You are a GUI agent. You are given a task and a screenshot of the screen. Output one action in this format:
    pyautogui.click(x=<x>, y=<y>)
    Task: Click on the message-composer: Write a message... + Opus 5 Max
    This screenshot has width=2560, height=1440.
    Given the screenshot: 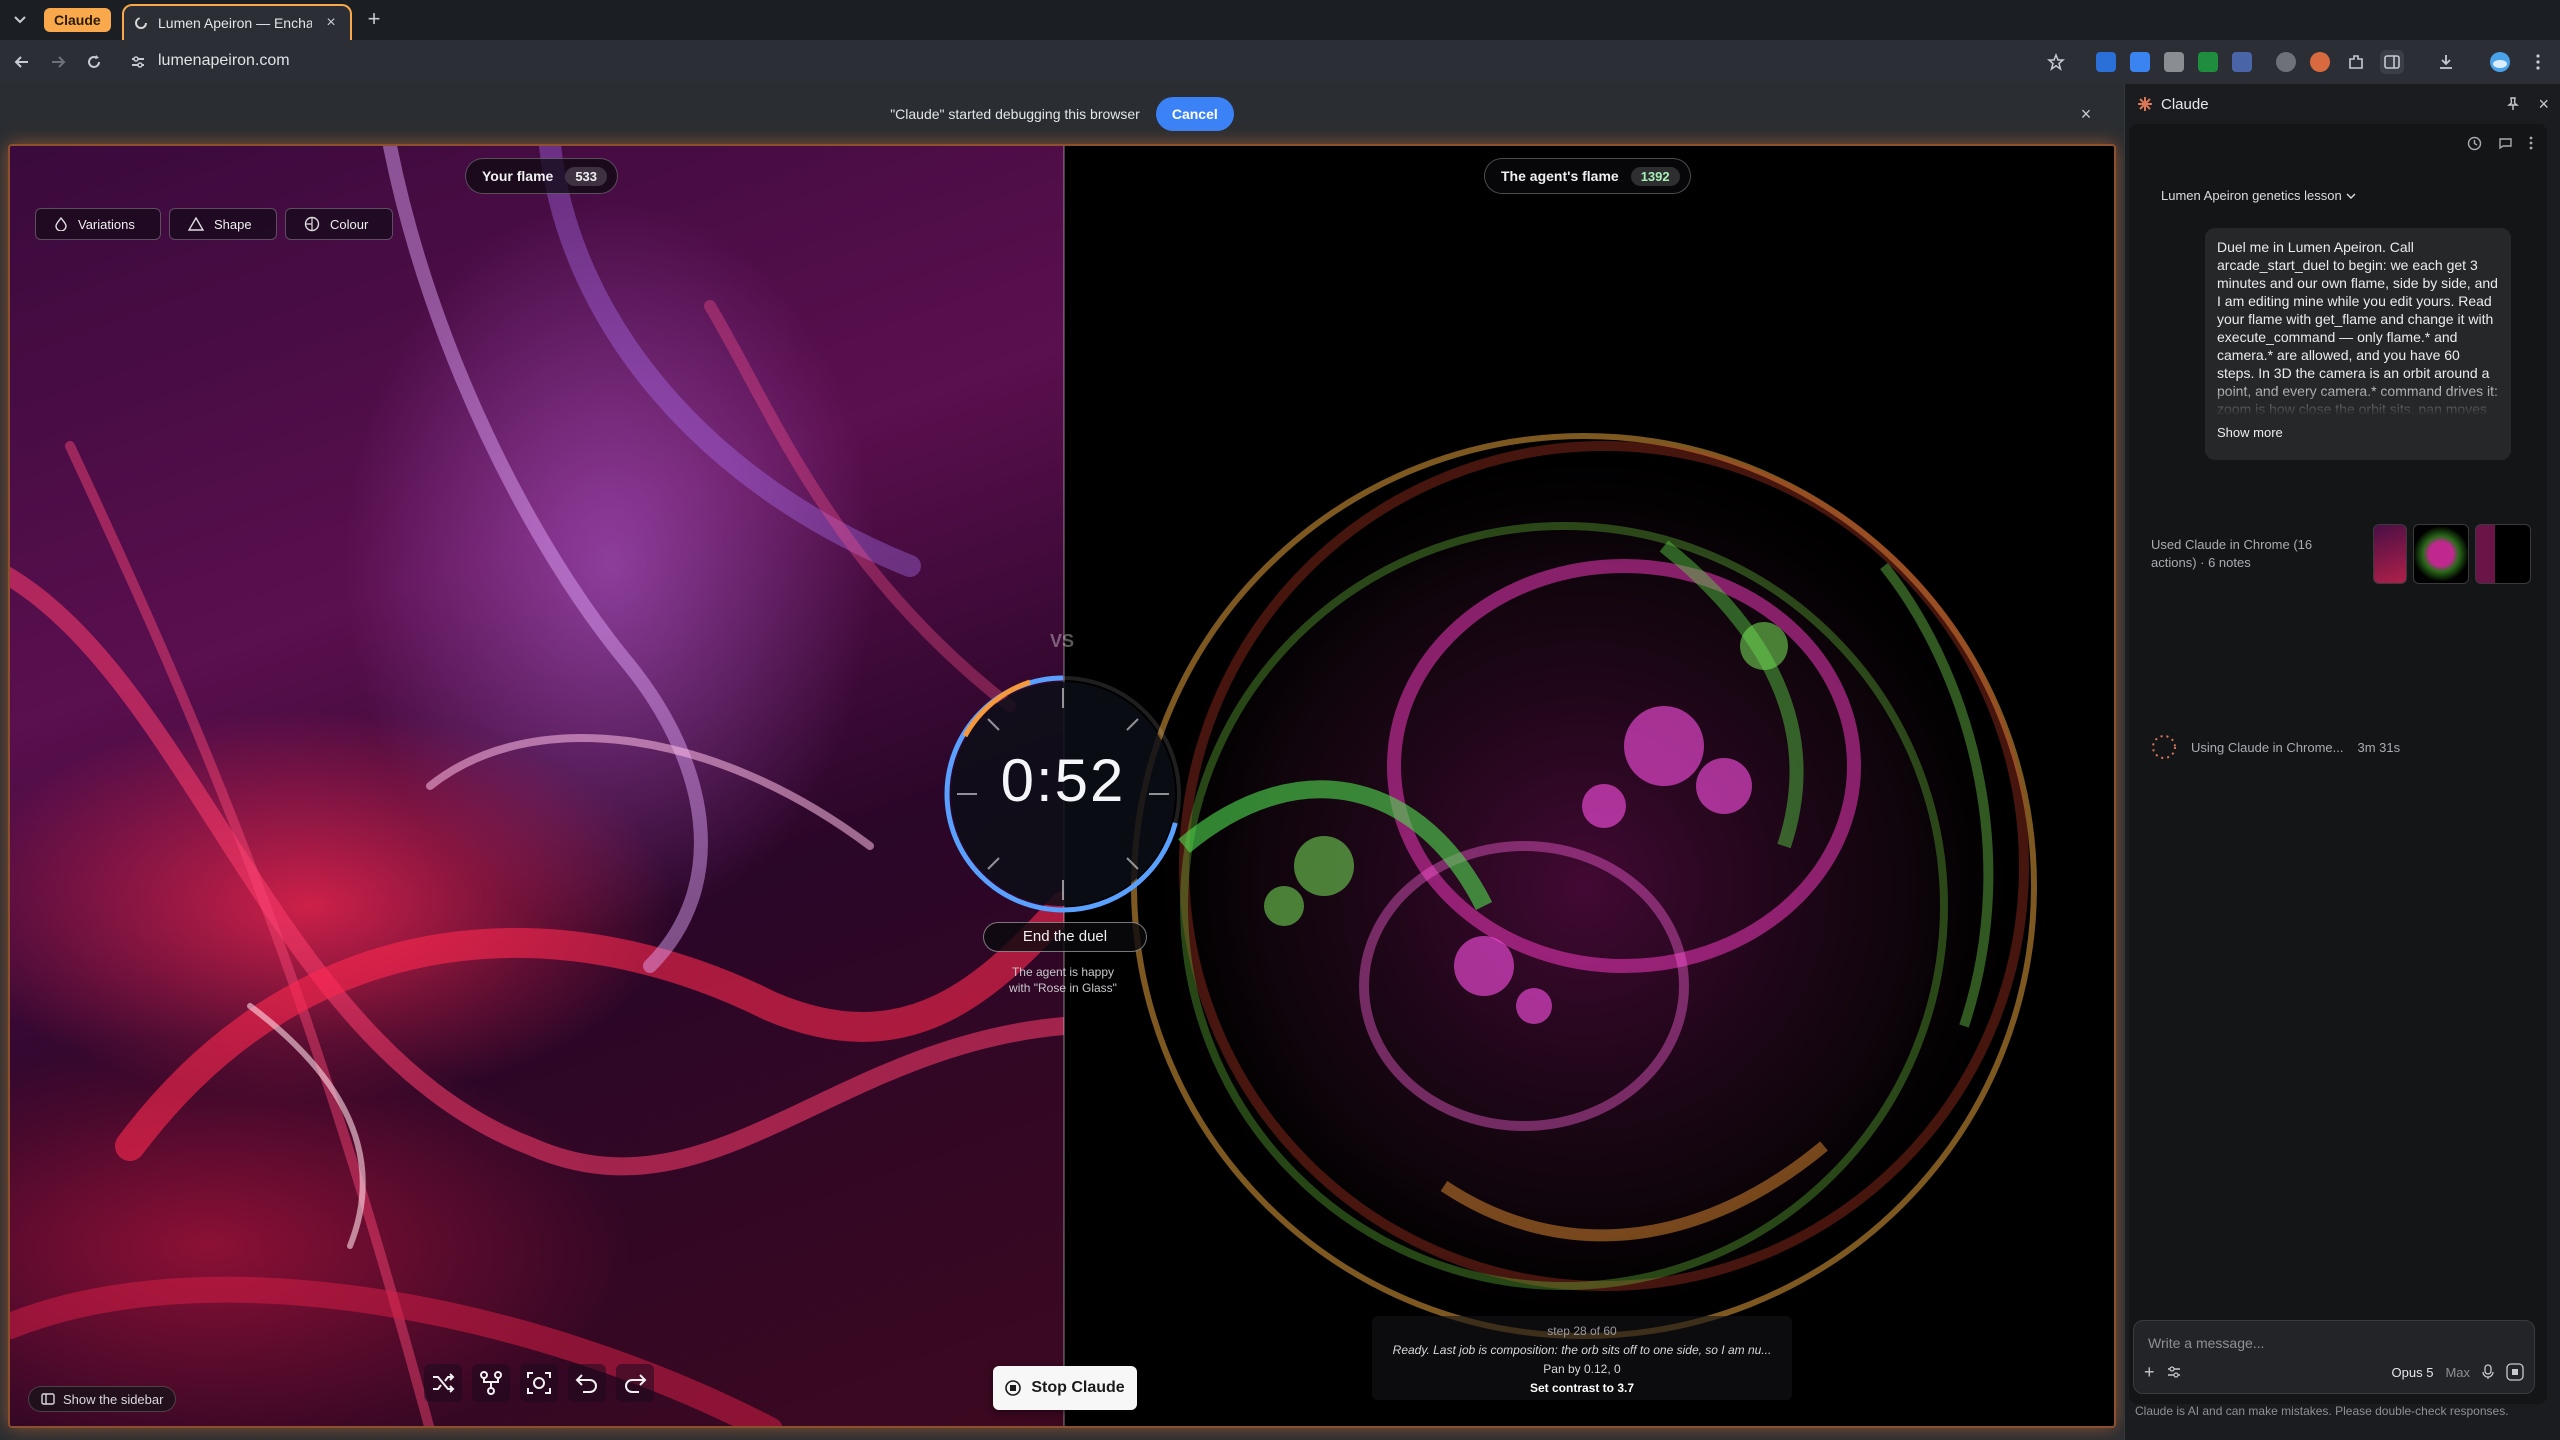 What is the action you would take?
    pyautogui.click(x=2334, y=1357)
    